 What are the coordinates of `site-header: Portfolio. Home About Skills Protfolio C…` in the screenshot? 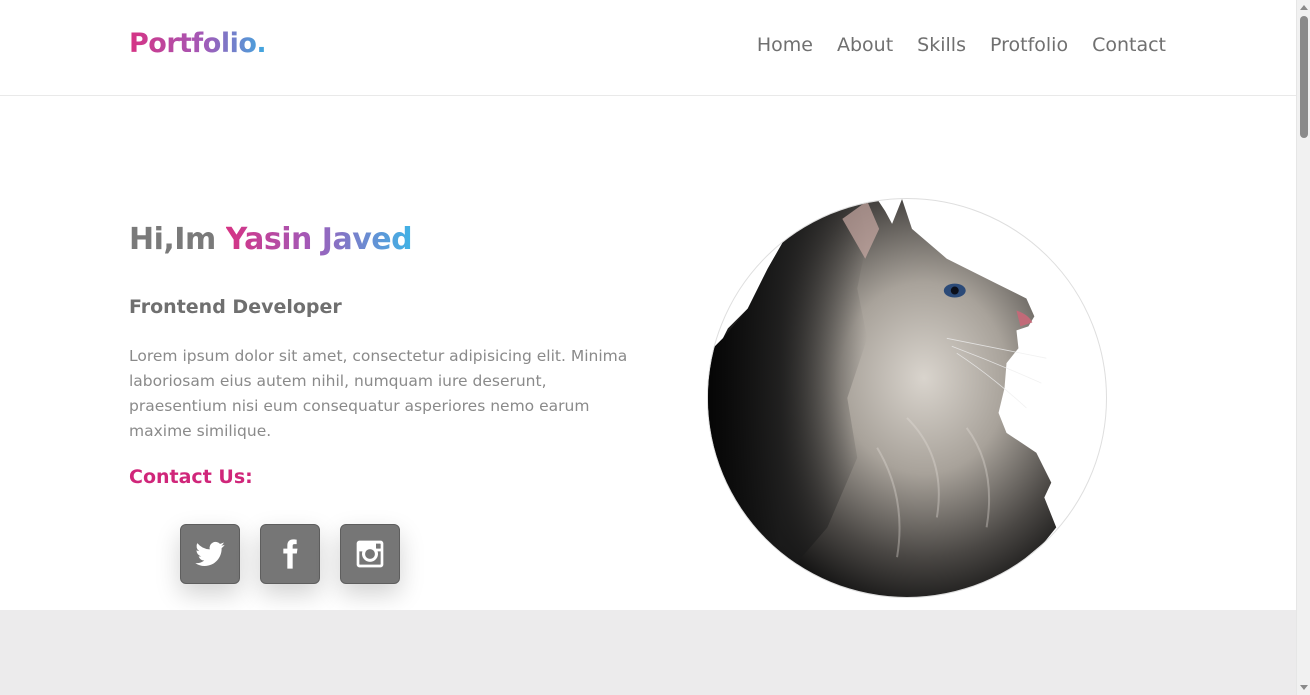 It's located at (648, 48).